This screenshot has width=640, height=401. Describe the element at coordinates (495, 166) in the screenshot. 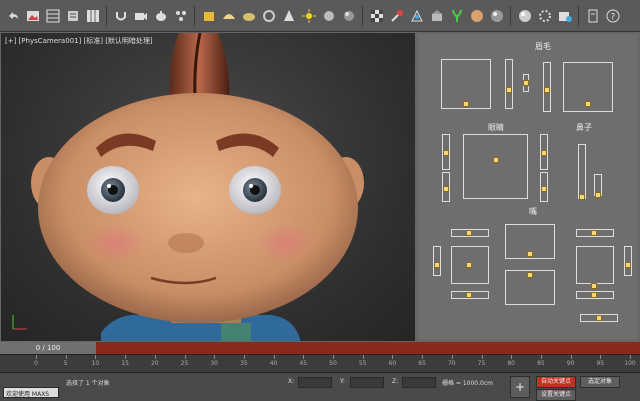

I see `eye-direction-control` at that location.